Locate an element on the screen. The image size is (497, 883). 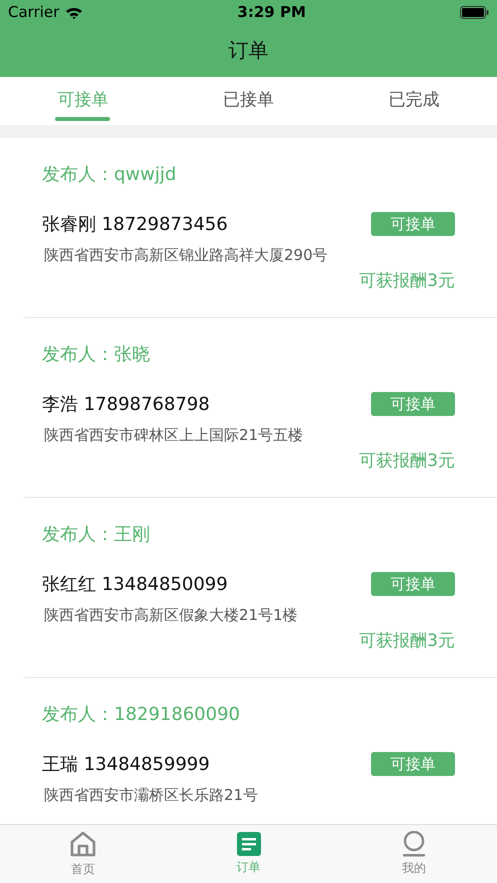
contact-info: 李浩 17898768798 is located at coordinates (126, 404).